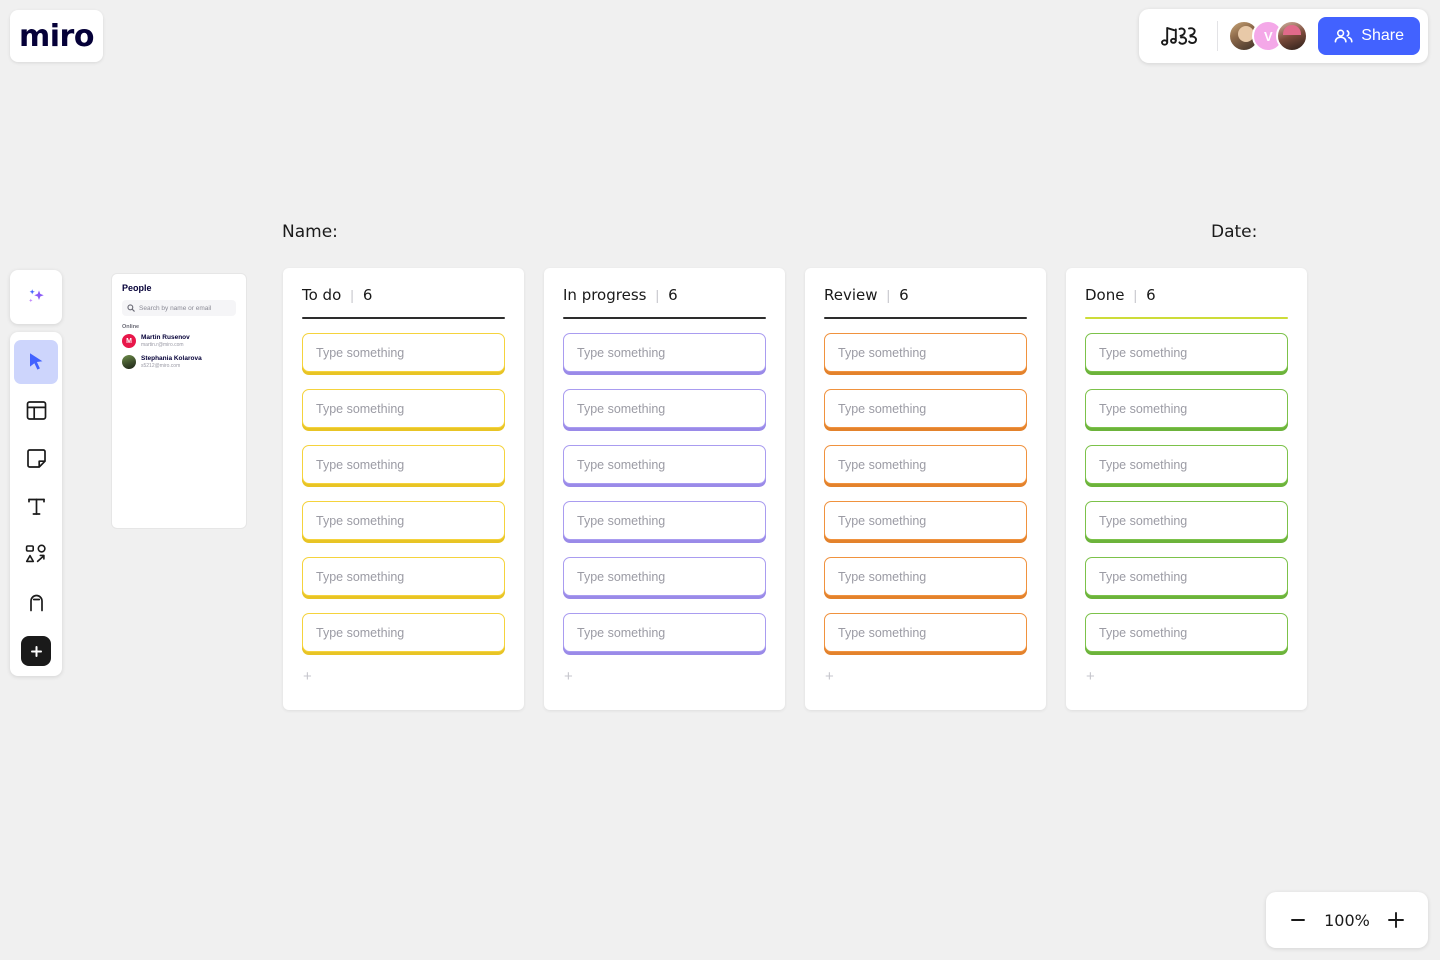 This screenshot has height=960, width=1440. Describe the element at coordinates (36, 651) in the screenshot. I see `more-apps-tool` at that location.